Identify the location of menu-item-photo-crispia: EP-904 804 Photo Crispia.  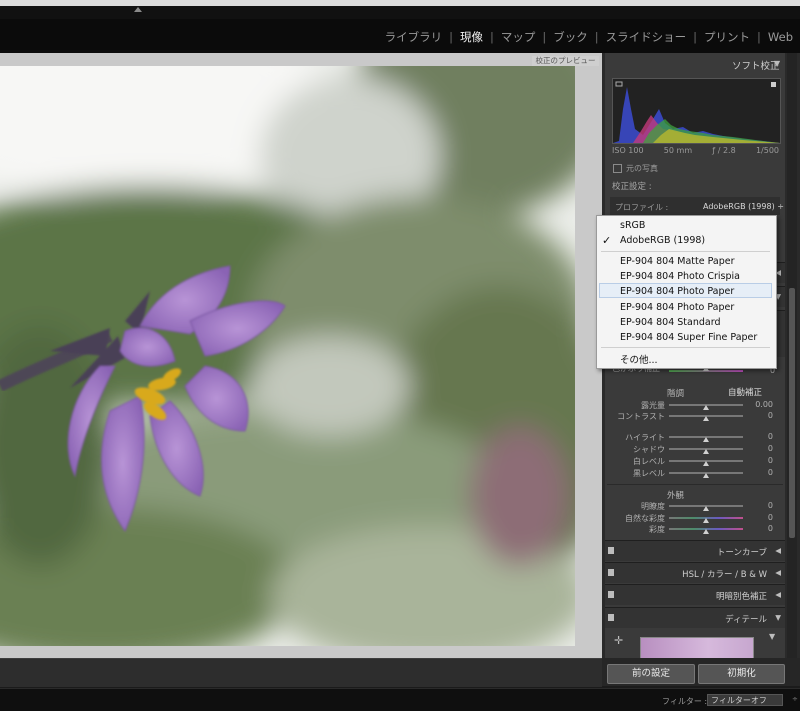
(680, 276).